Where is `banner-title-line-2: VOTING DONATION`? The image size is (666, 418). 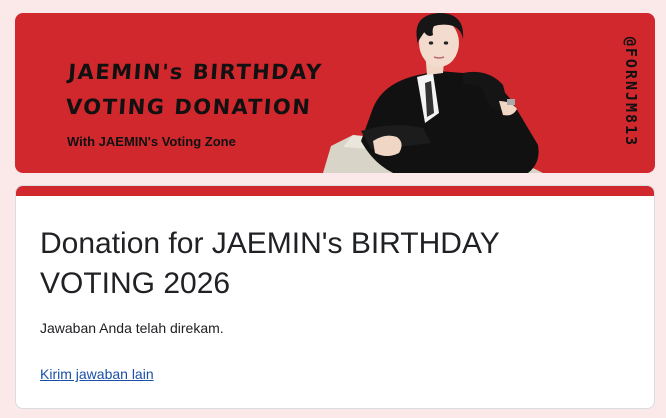 banner-title-line-2: VOTING DONATION is located at coordinates (188, 107).